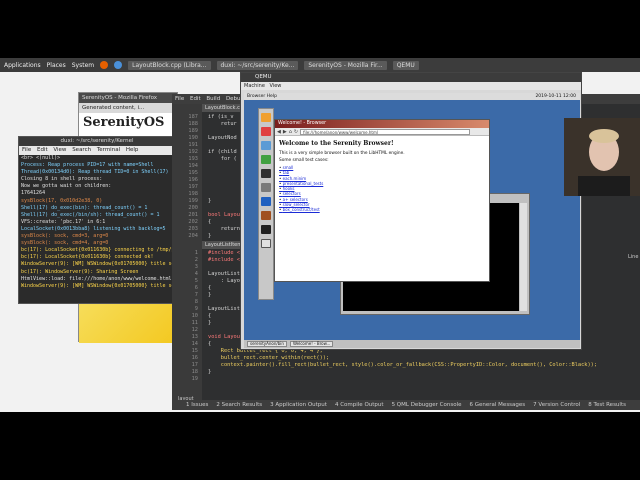  What do you see at coordinates (83, 65) in the screenshot?
I see `system-menu: System` at bounding box center [83, 65].